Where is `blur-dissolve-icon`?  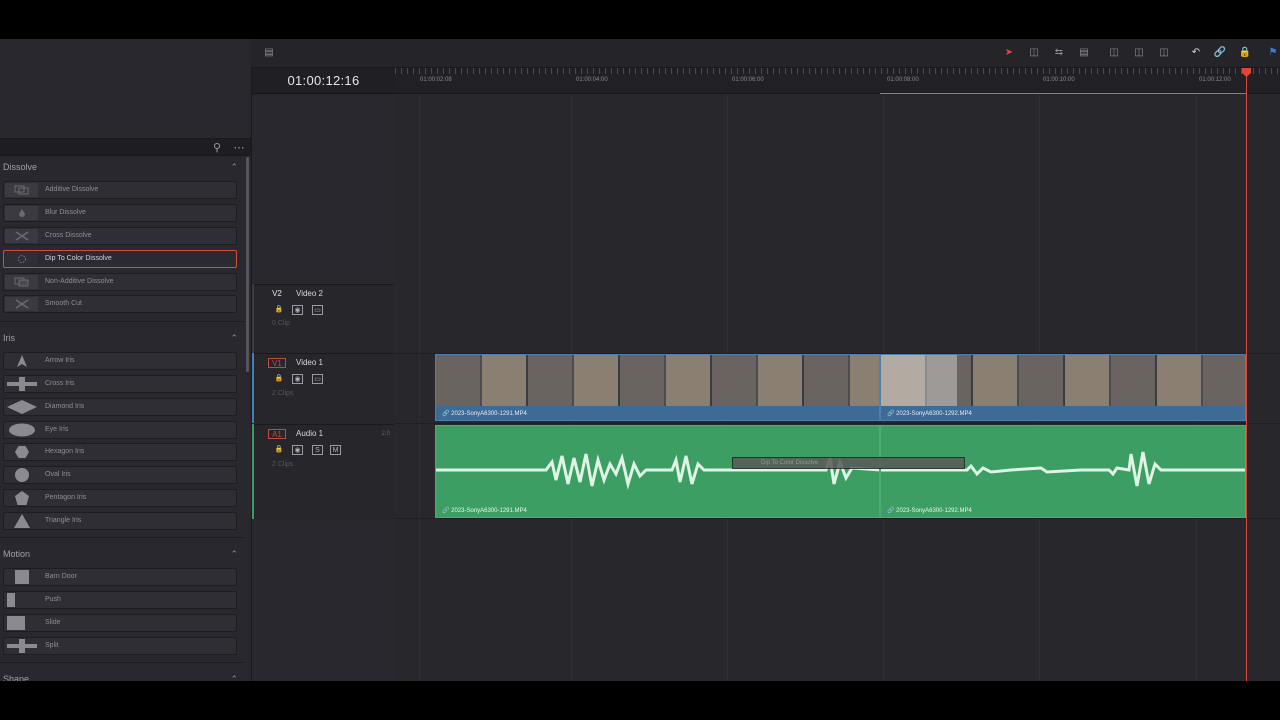
blur-dissolve-icon is located at coordinates (21, 213).